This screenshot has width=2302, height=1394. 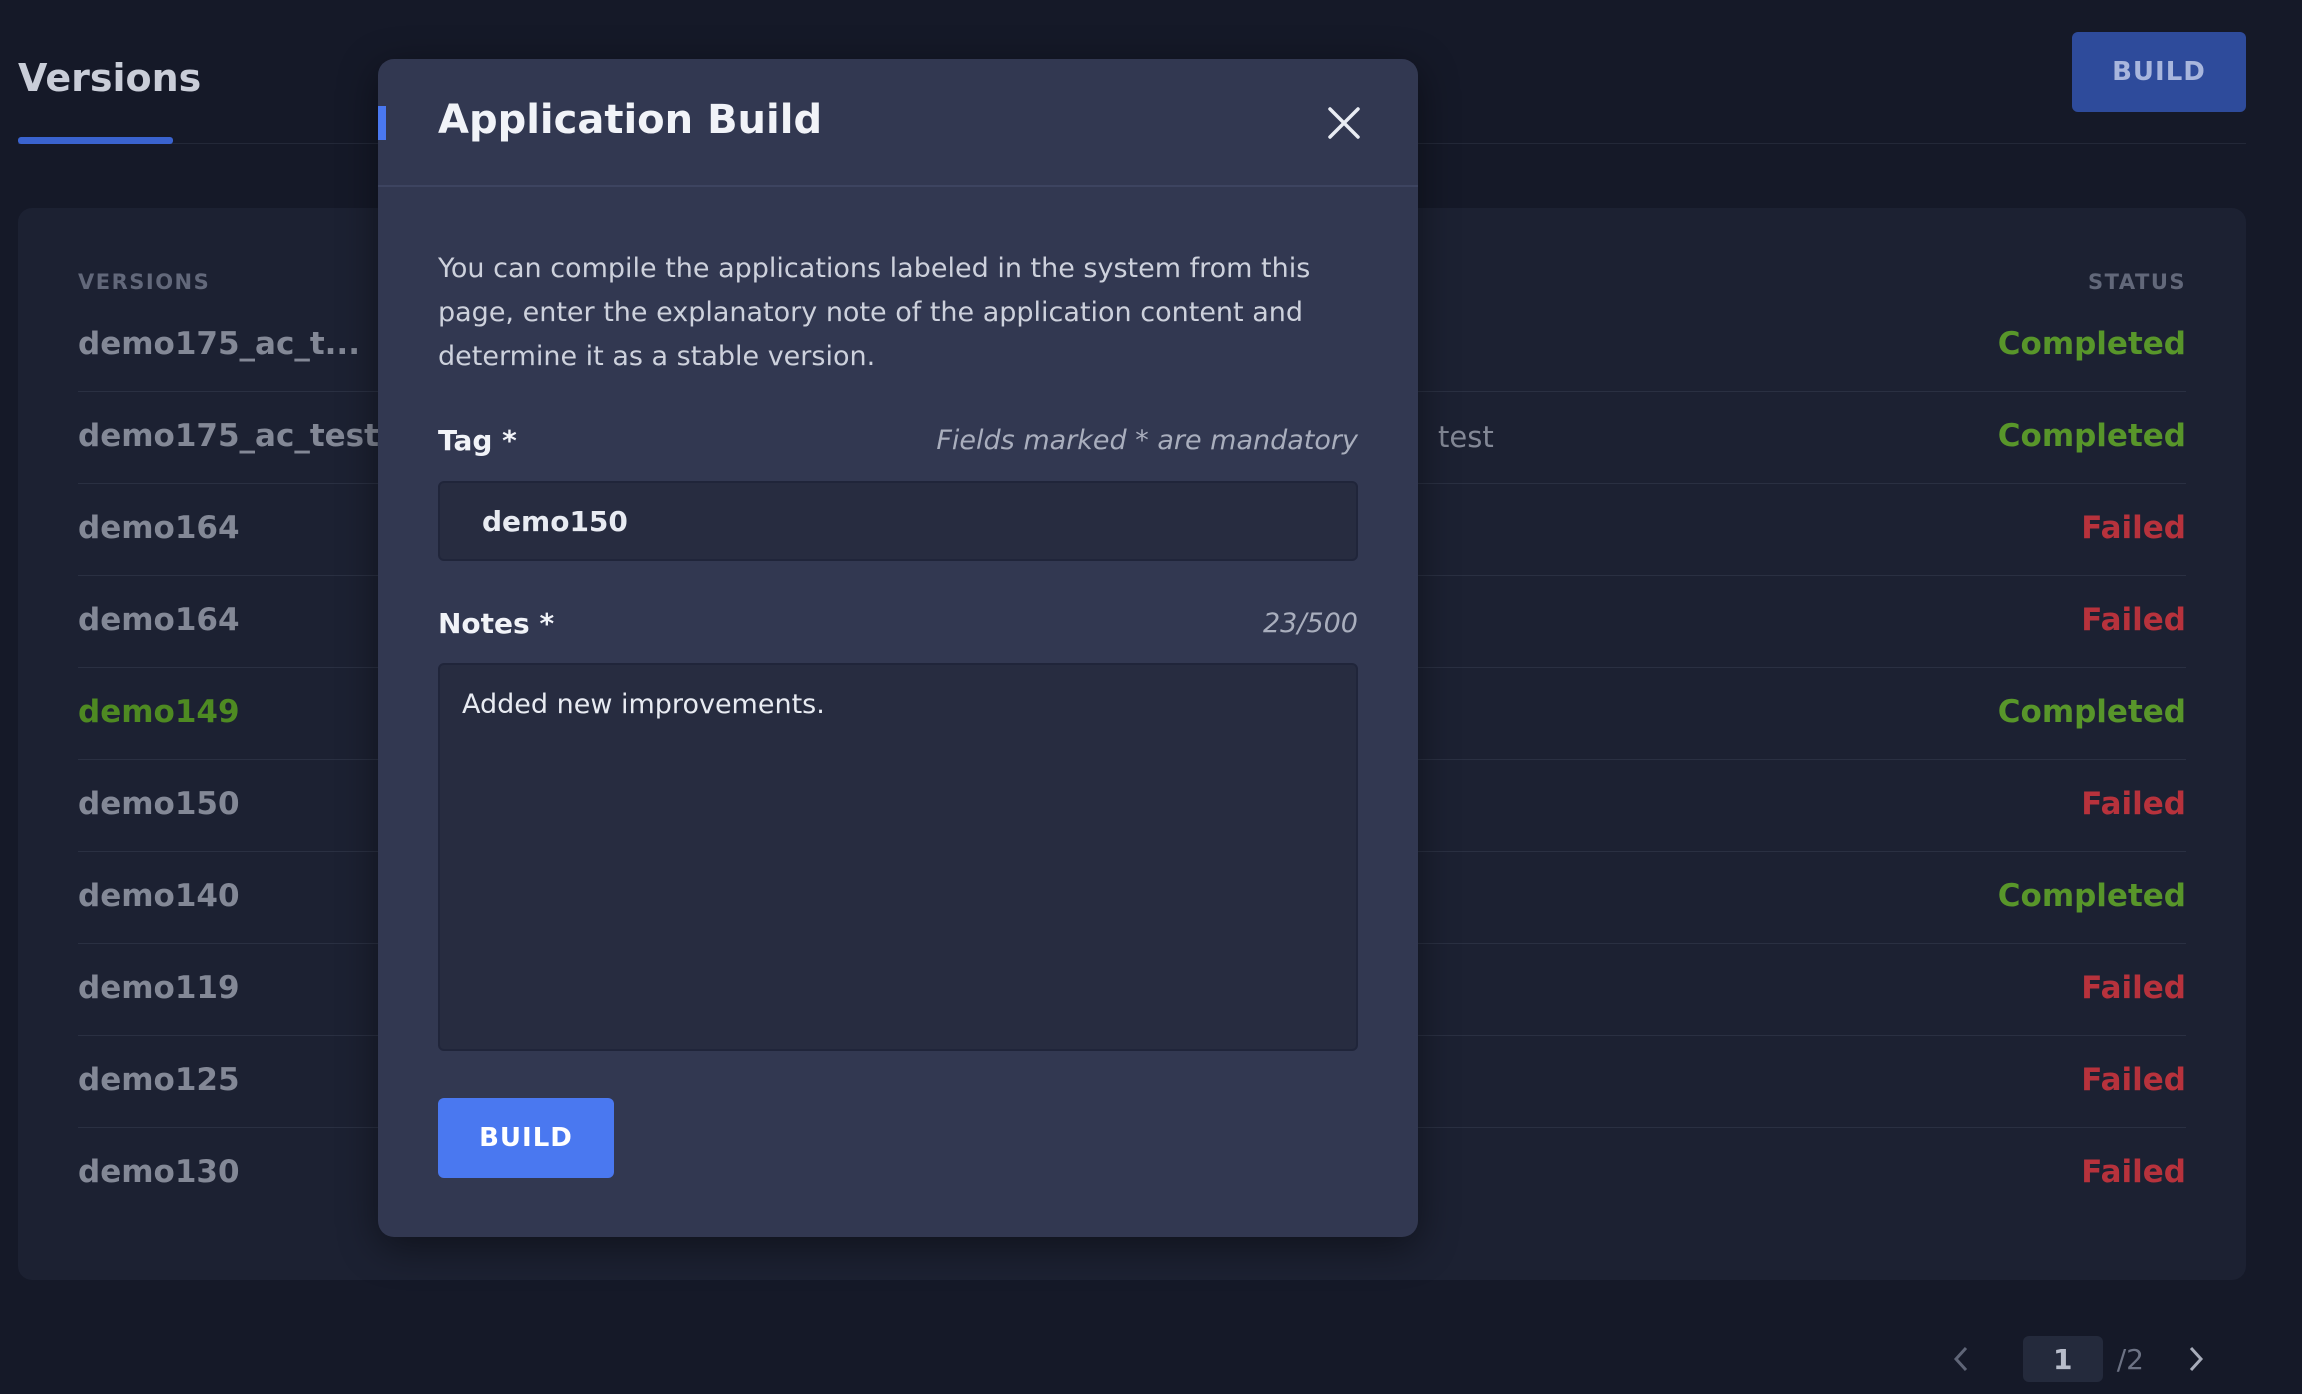 What do you see at coordinates (2062, 1359) in the screenshot?
I see `page-current: 1` at bounding box center [2062, 1359].